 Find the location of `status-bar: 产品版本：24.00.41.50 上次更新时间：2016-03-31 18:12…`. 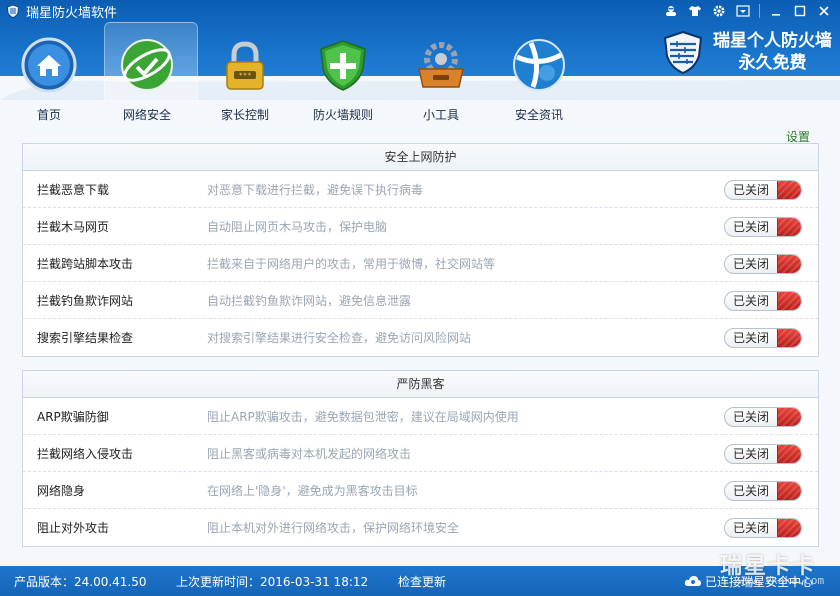

status-bar: 产品版本：24.00.41.50 上次更新时间：2016-03-31 18:12… is located at coordinates (420, 581).